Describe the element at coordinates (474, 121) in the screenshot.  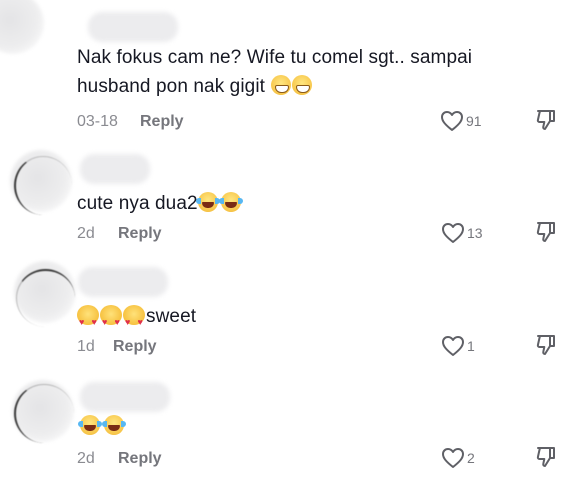
I see `like-count: 91` at that location.